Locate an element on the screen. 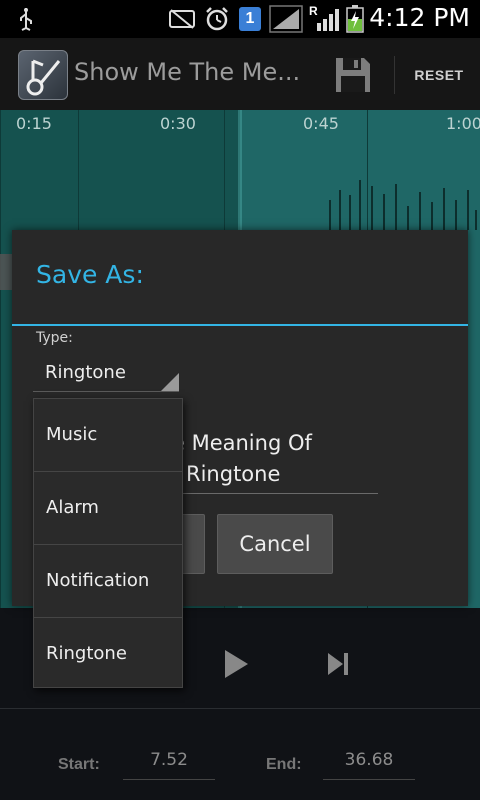 The width and height of the screenshot is (480, 800). floppy-disk-icon is located at coordinates (353, 75).